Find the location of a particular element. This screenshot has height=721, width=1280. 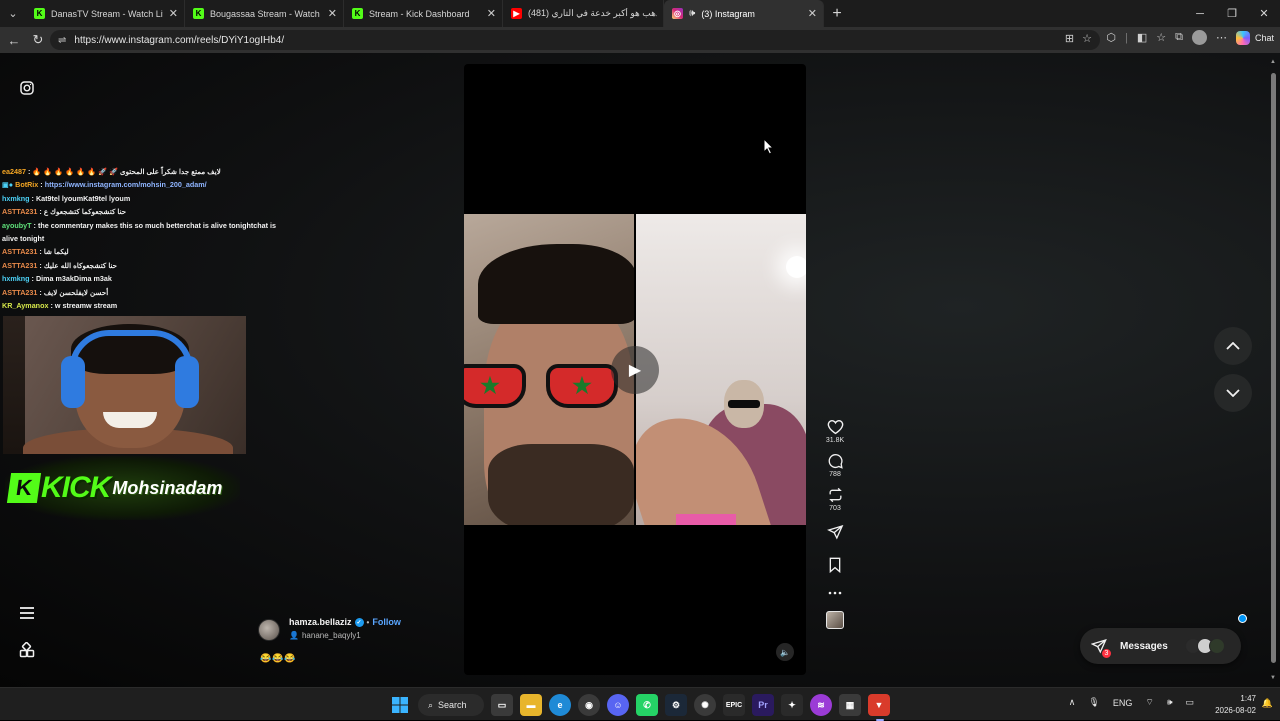

maximize-icon: ❐ is located at coordinates (1232, 13).